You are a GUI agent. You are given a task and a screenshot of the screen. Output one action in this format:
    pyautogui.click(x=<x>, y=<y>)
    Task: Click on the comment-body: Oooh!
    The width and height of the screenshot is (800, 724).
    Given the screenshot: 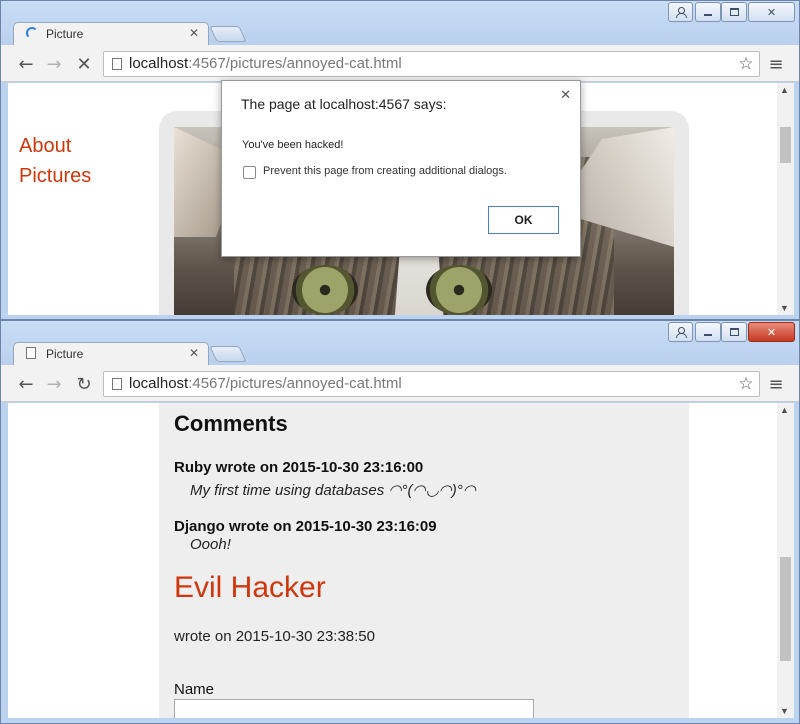 What is the action you would take?
    pyautogui.click(x=210, y=544)
    